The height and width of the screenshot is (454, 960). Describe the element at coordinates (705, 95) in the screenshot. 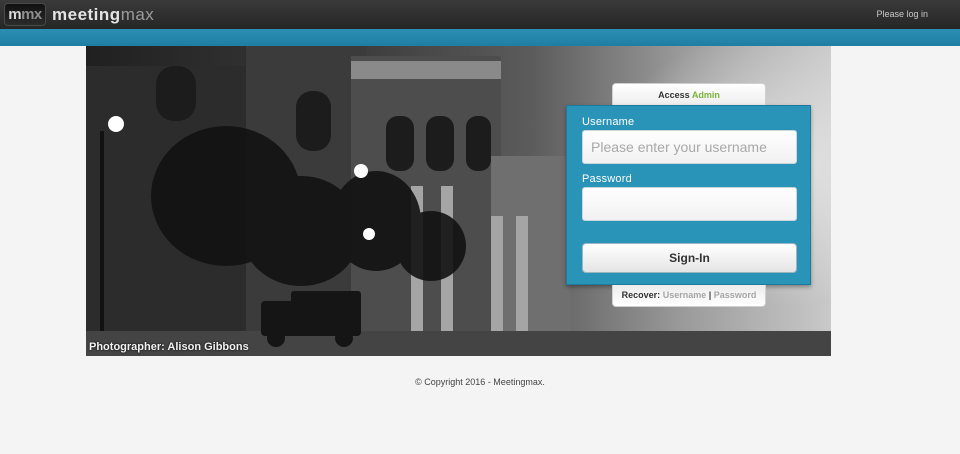

I see `access-role: Admin` at that location.